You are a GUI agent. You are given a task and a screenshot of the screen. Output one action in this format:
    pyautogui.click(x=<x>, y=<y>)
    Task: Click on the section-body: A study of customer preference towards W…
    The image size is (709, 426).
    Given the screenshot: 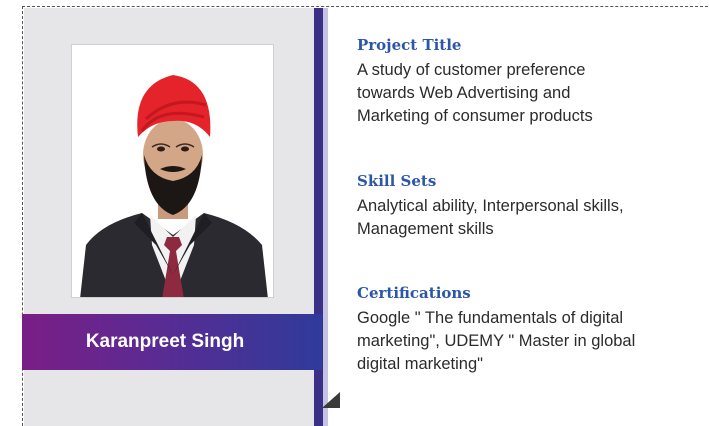 What is the action you would take?
    pyautogui.click(x=475, y=93)
    